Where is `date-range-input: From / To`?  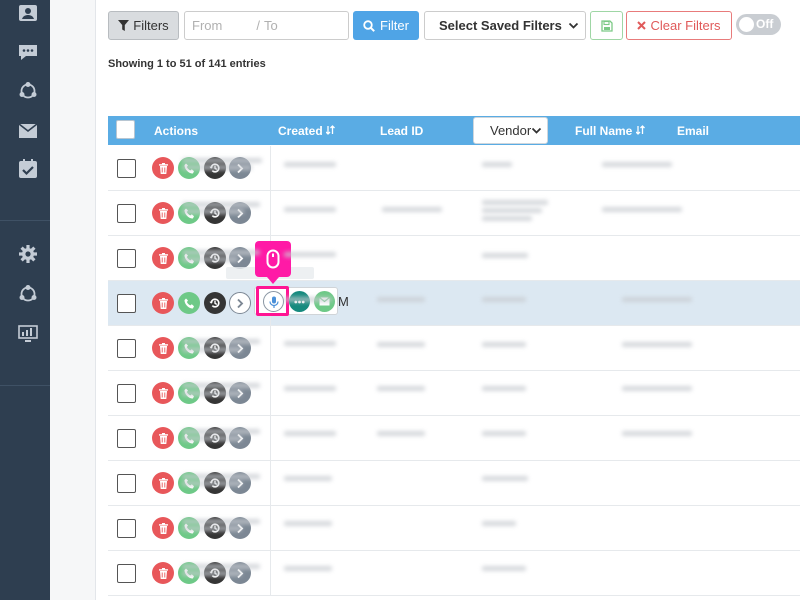 date-range-input: From / To is located at coordinates (266, 25).